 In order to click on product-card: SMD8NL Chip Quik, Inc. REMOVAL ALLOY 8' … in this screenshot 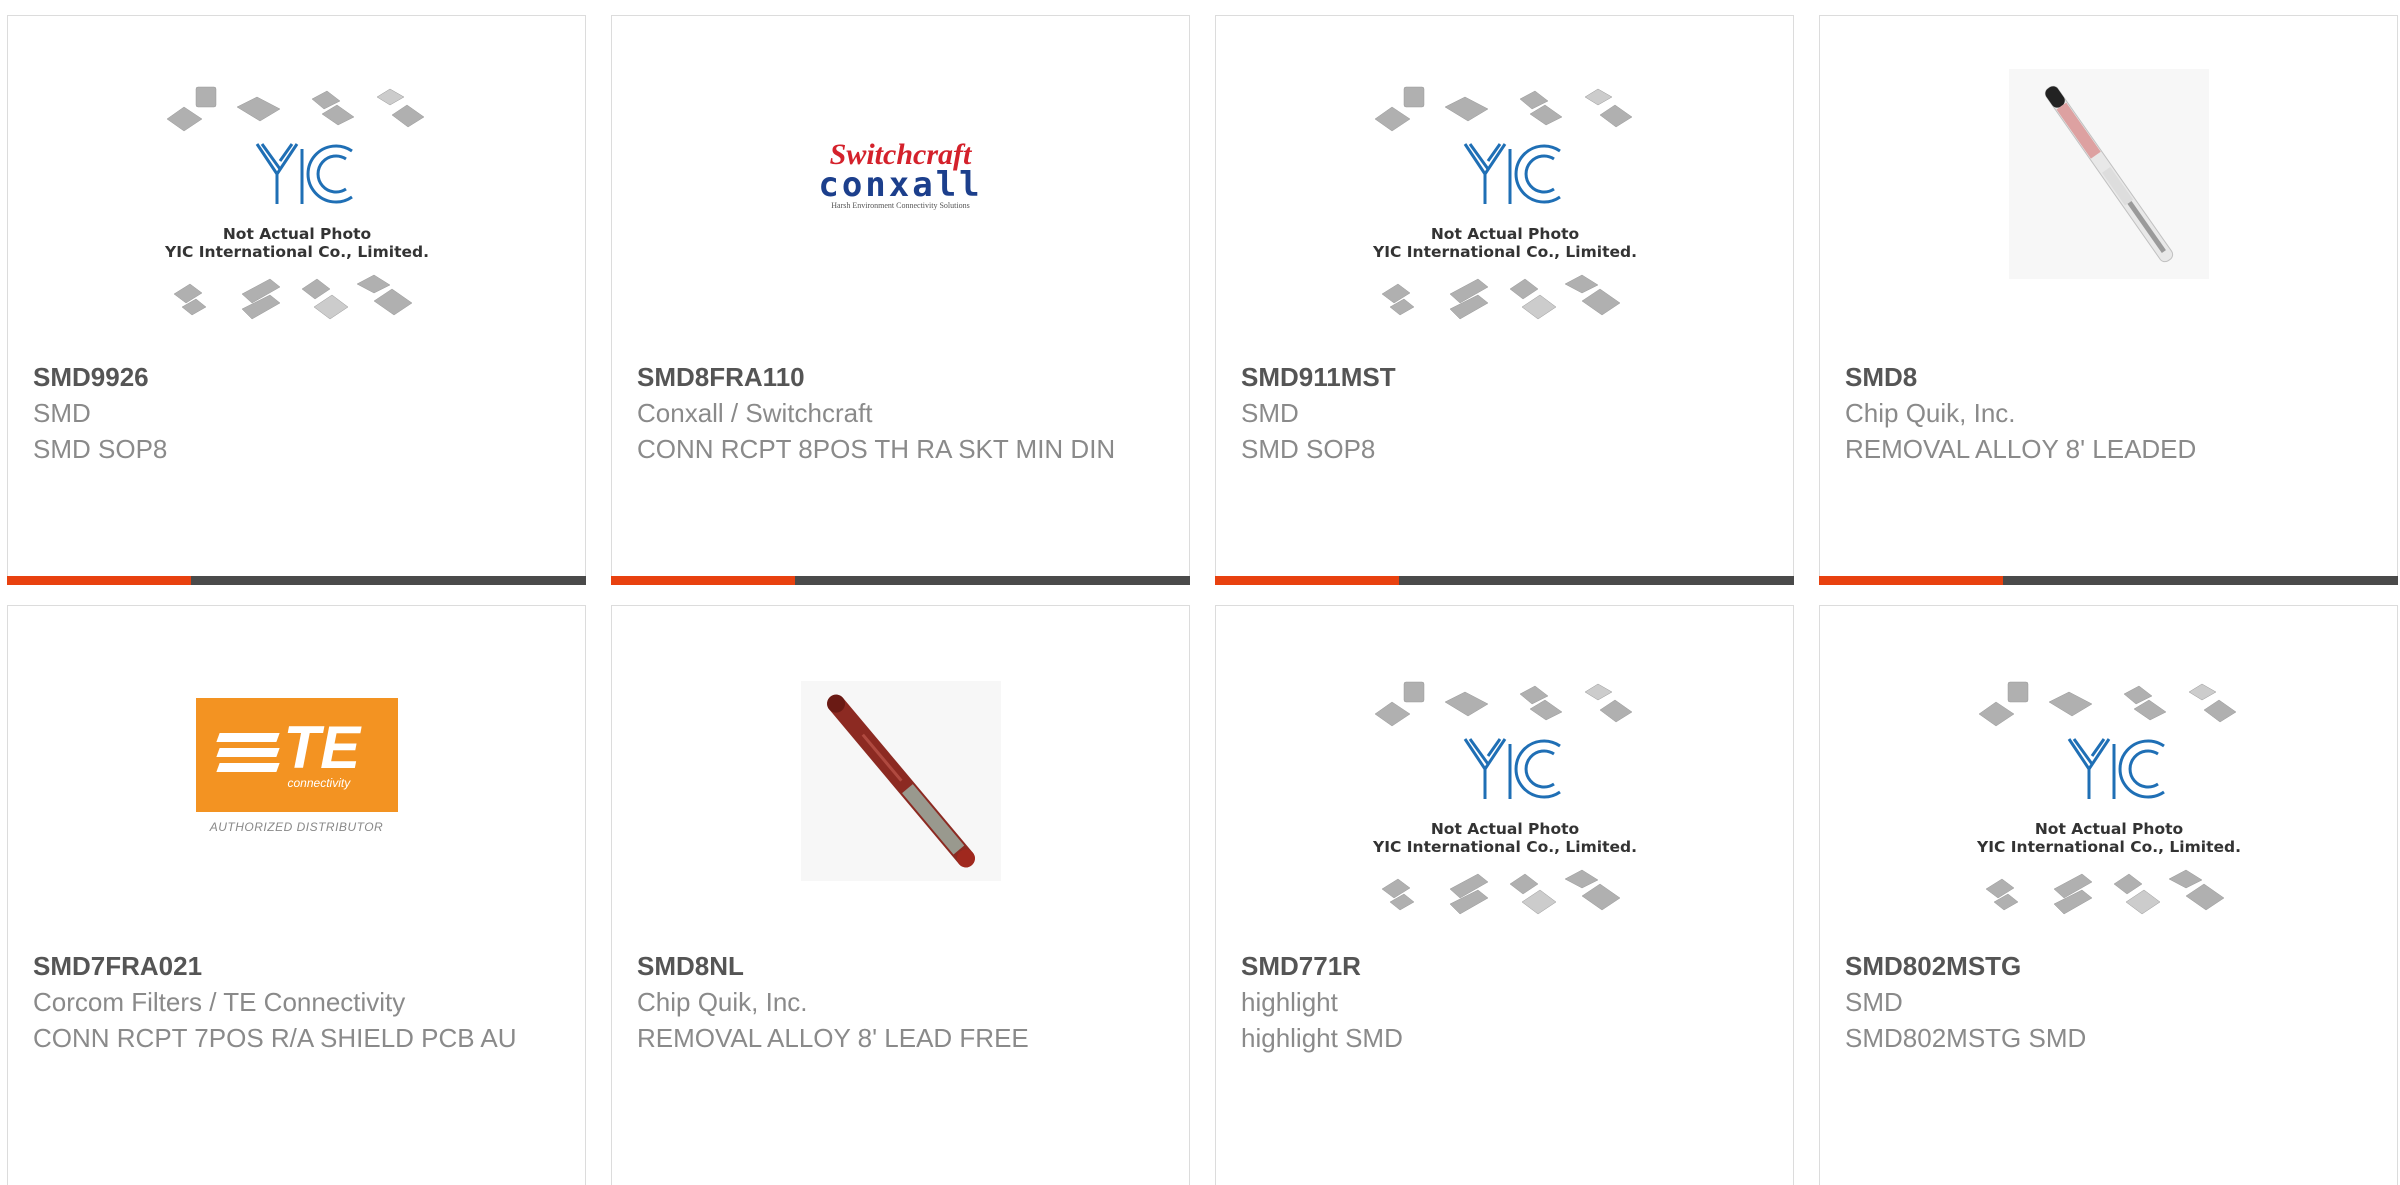, I will do `click(900, 895)`.